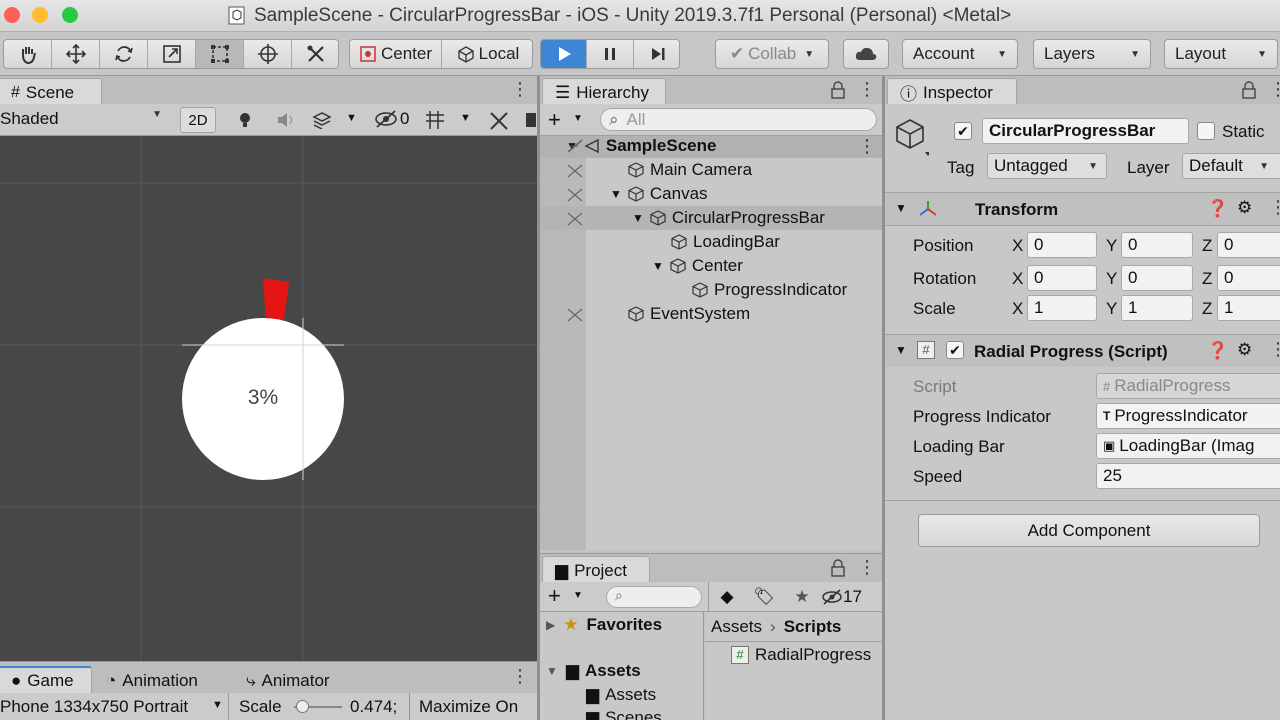  What do you see at coordinates (596, 570) in the screenshot?
I see `tab-project: ▆ Project` at bounding box center [596, 570].